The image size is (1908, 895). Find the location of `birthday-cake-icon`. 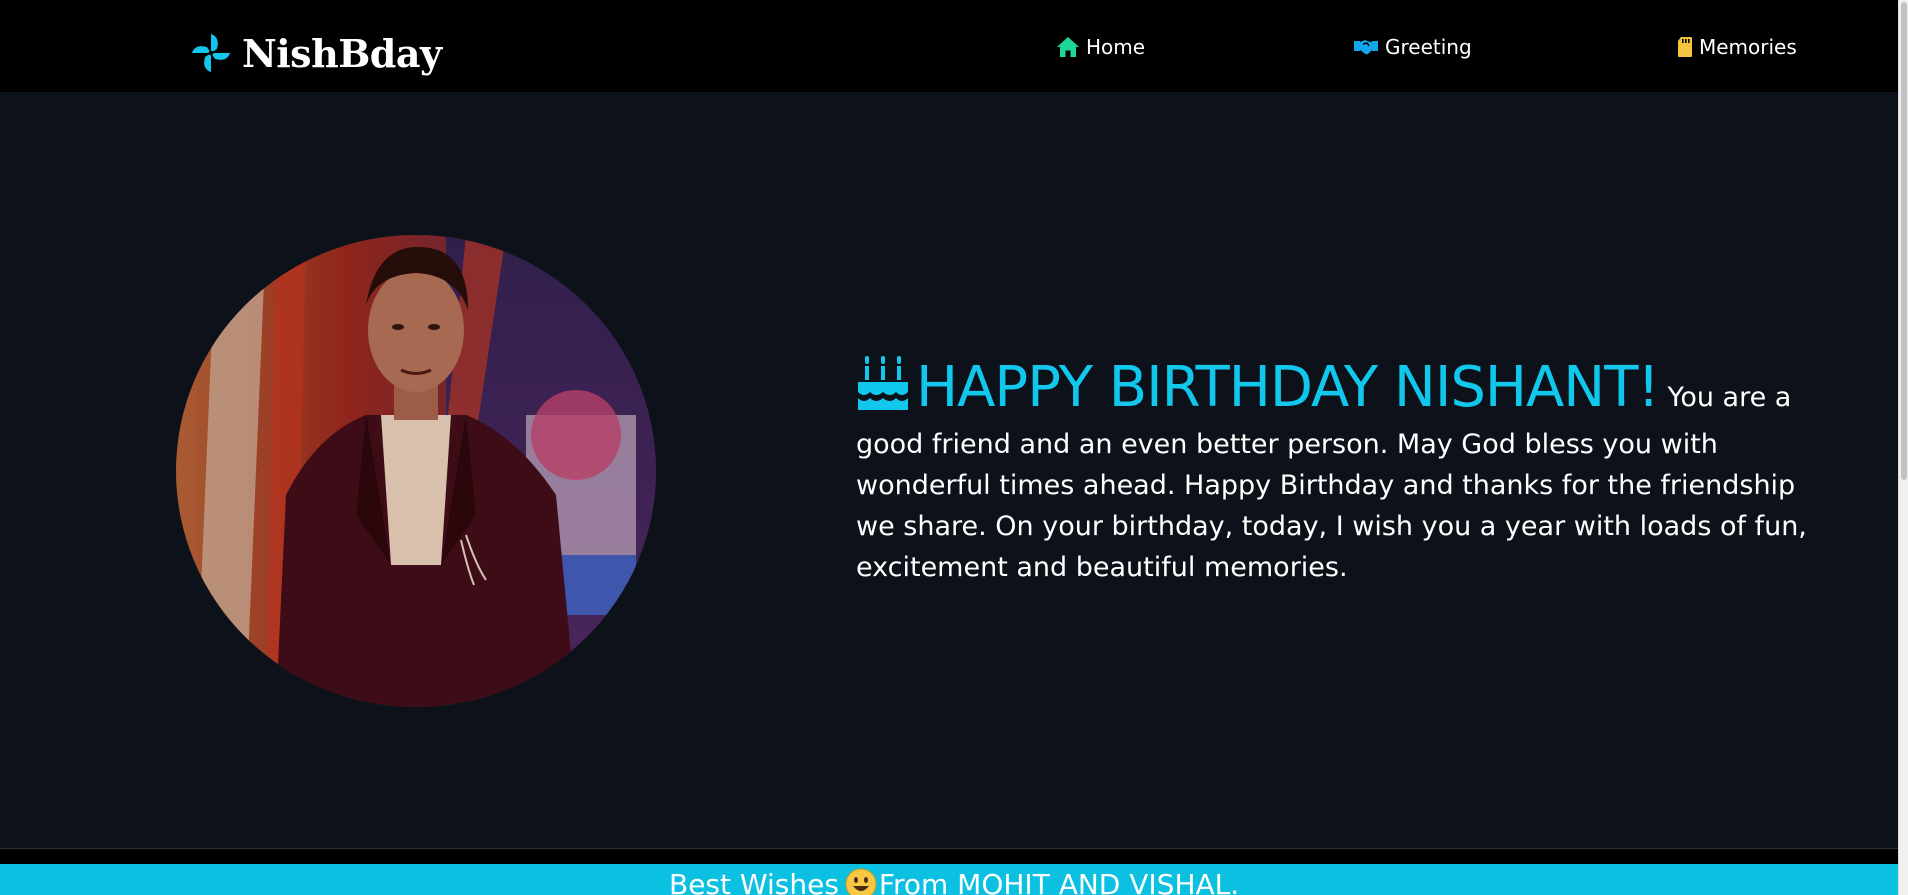

birthday-cake-icon is located at coordinates (883, 388).